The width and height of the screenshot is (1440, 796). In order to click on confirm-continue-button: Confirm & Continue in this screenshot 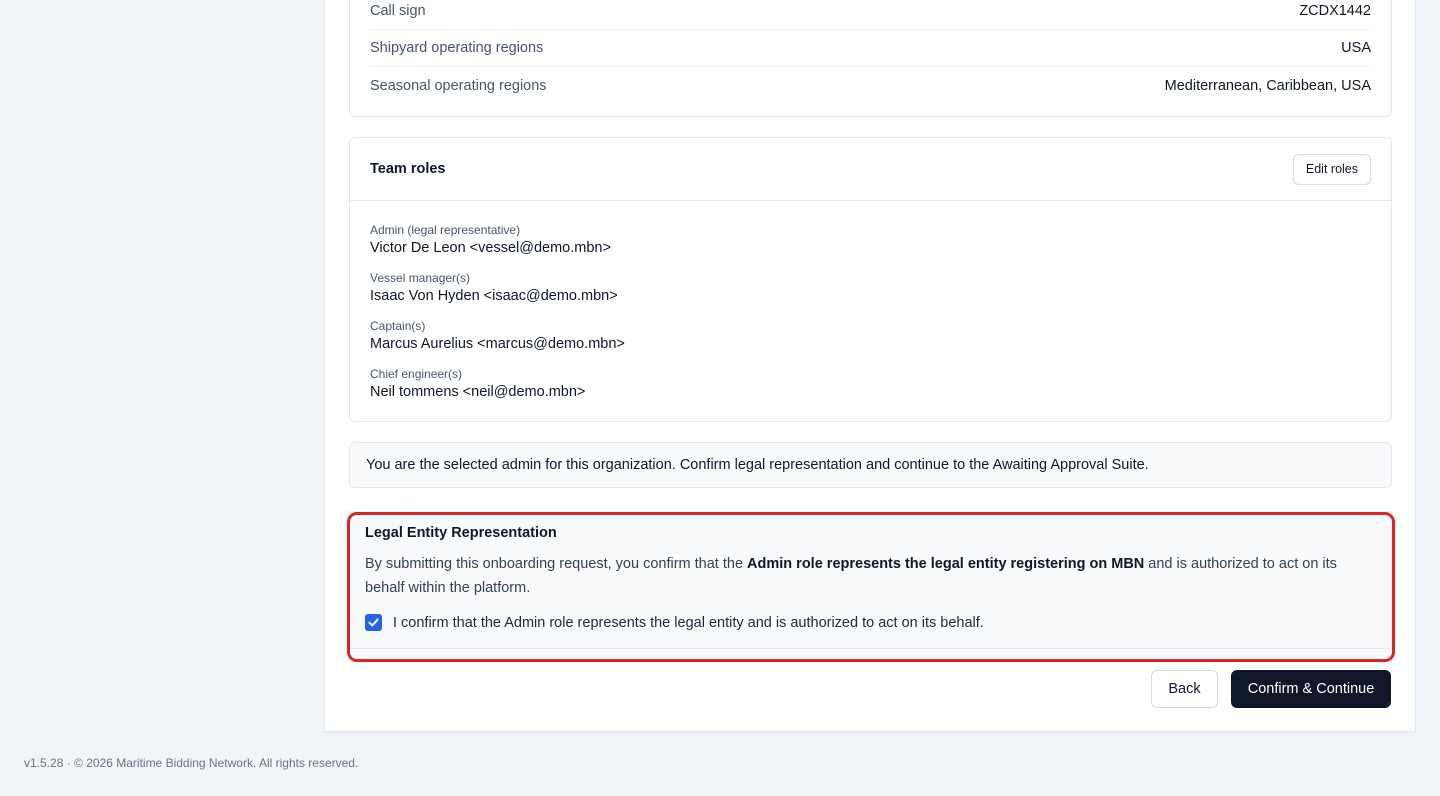, I will do `click(1311, 689)`.